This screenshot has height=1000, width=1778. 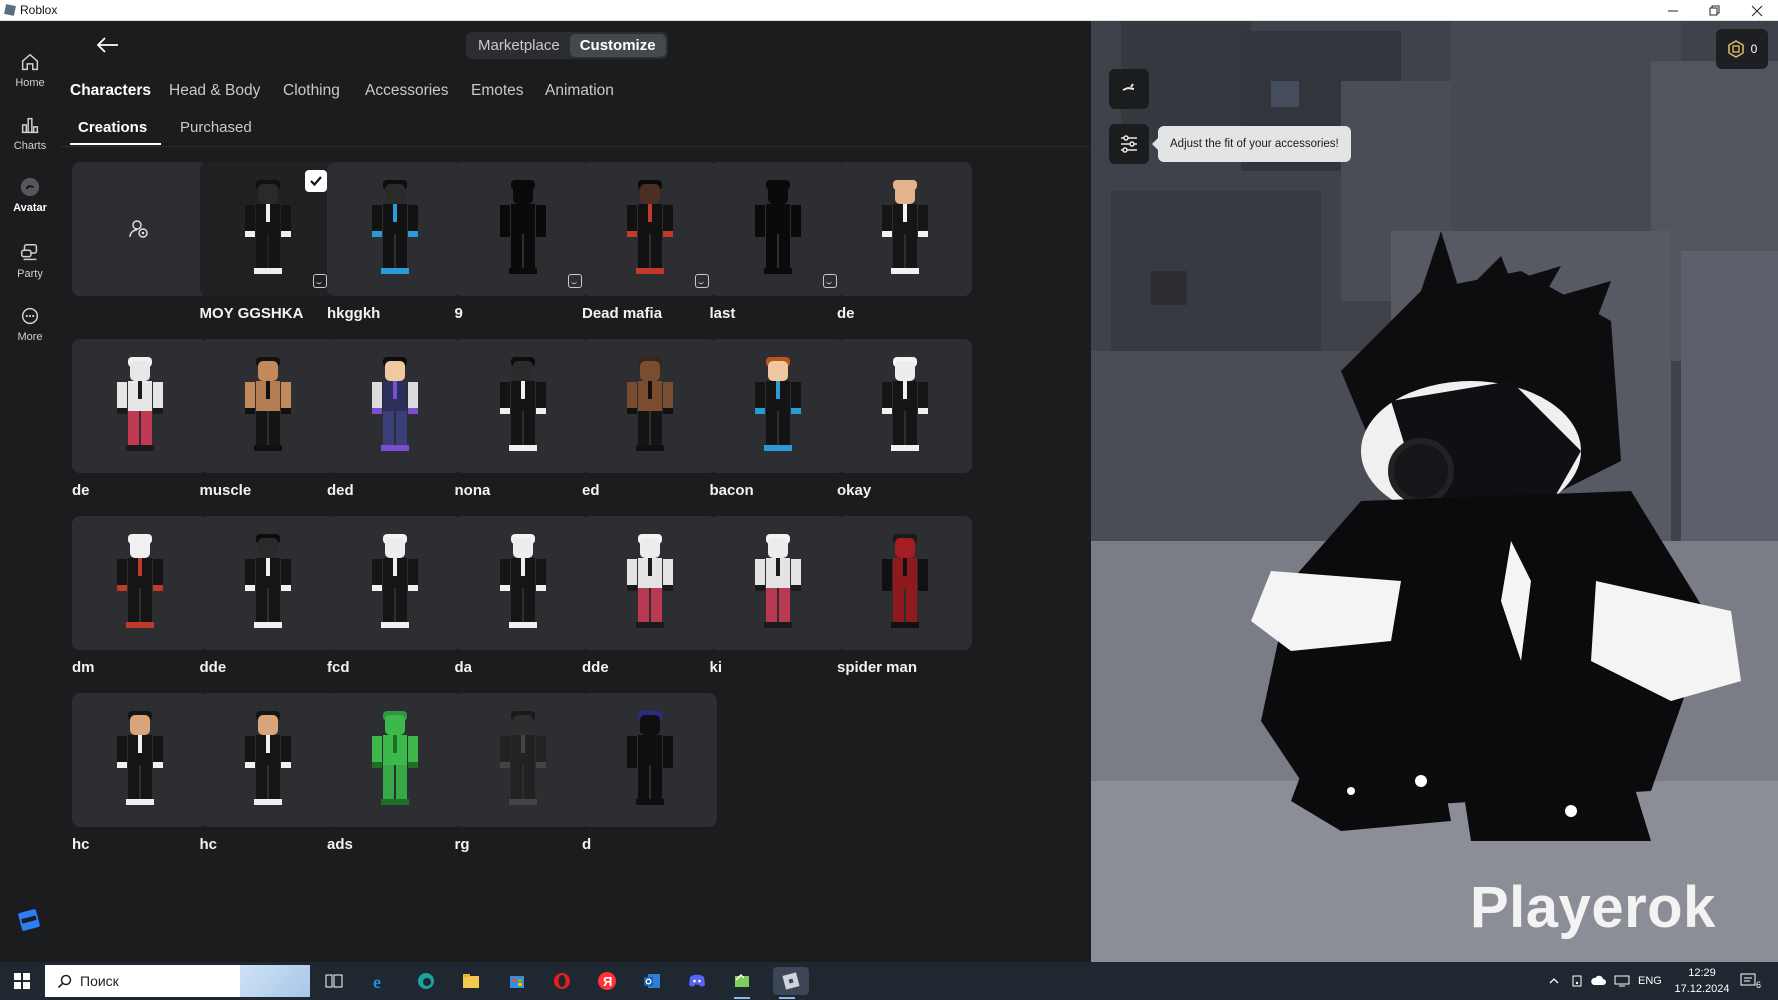 I want to click on tab-emotes: Emotes, so click(x=497, y=91).